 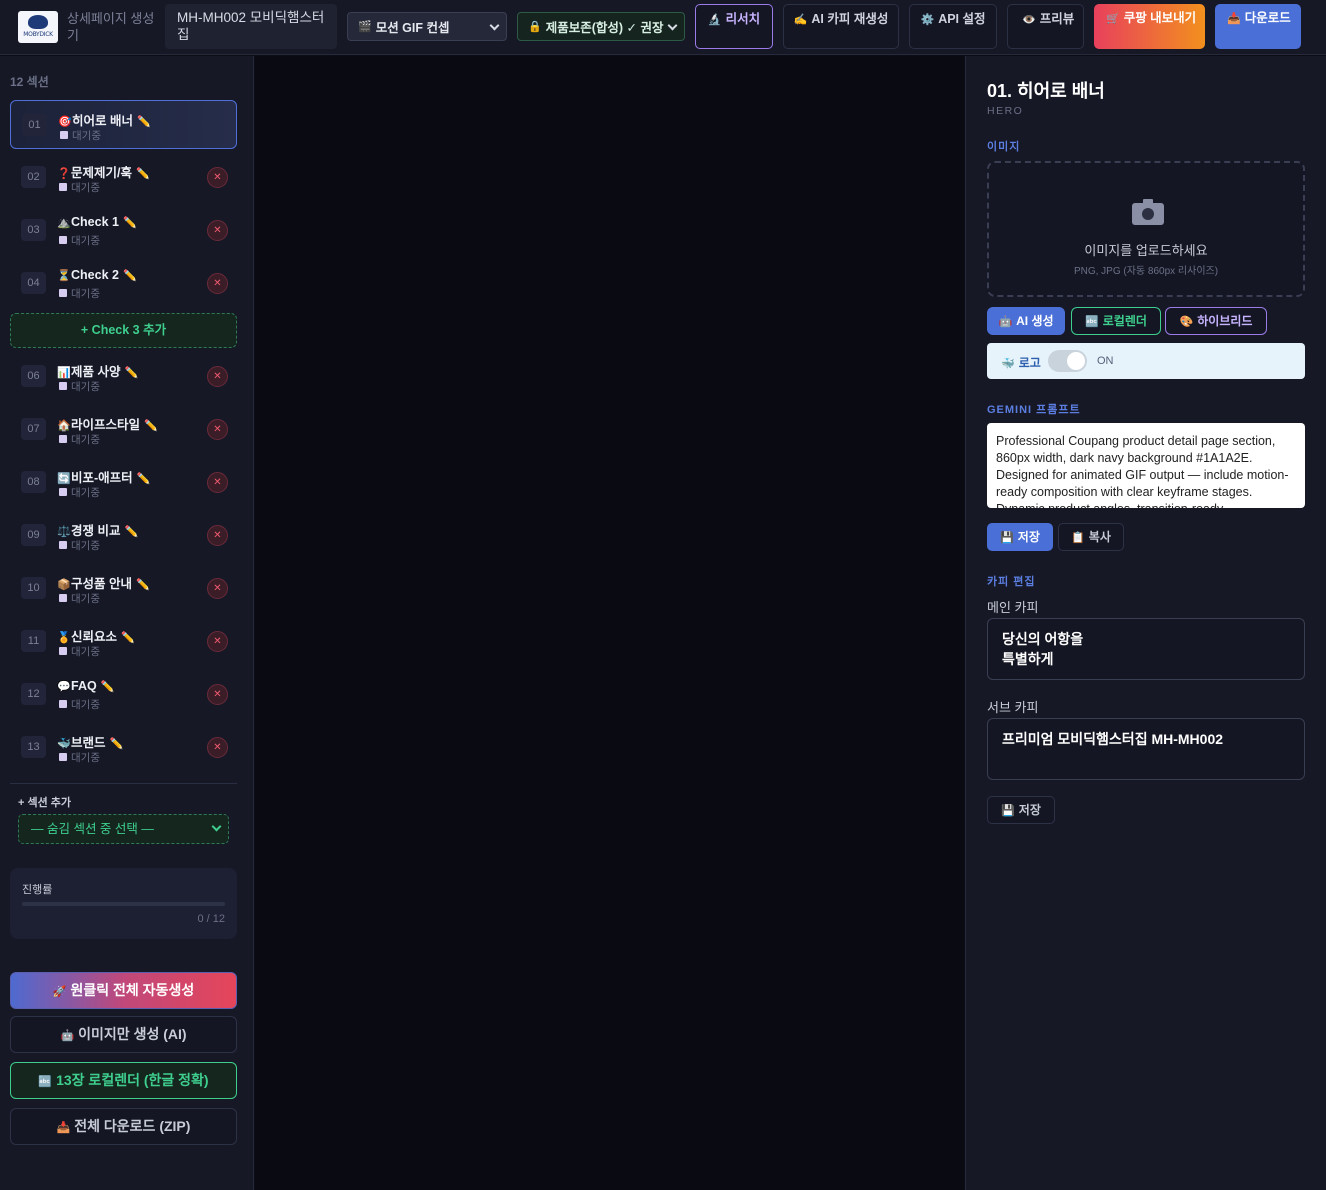 What do you see at coordinates (1021, 810) in the screenshot?
I see `save-copy-button: 💾 저장` at bounding box center [1021, 810].